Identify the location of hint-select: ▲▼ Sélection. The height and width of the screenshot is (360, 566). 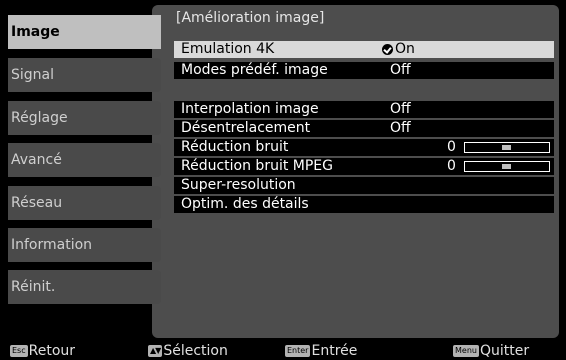
(188, 351).